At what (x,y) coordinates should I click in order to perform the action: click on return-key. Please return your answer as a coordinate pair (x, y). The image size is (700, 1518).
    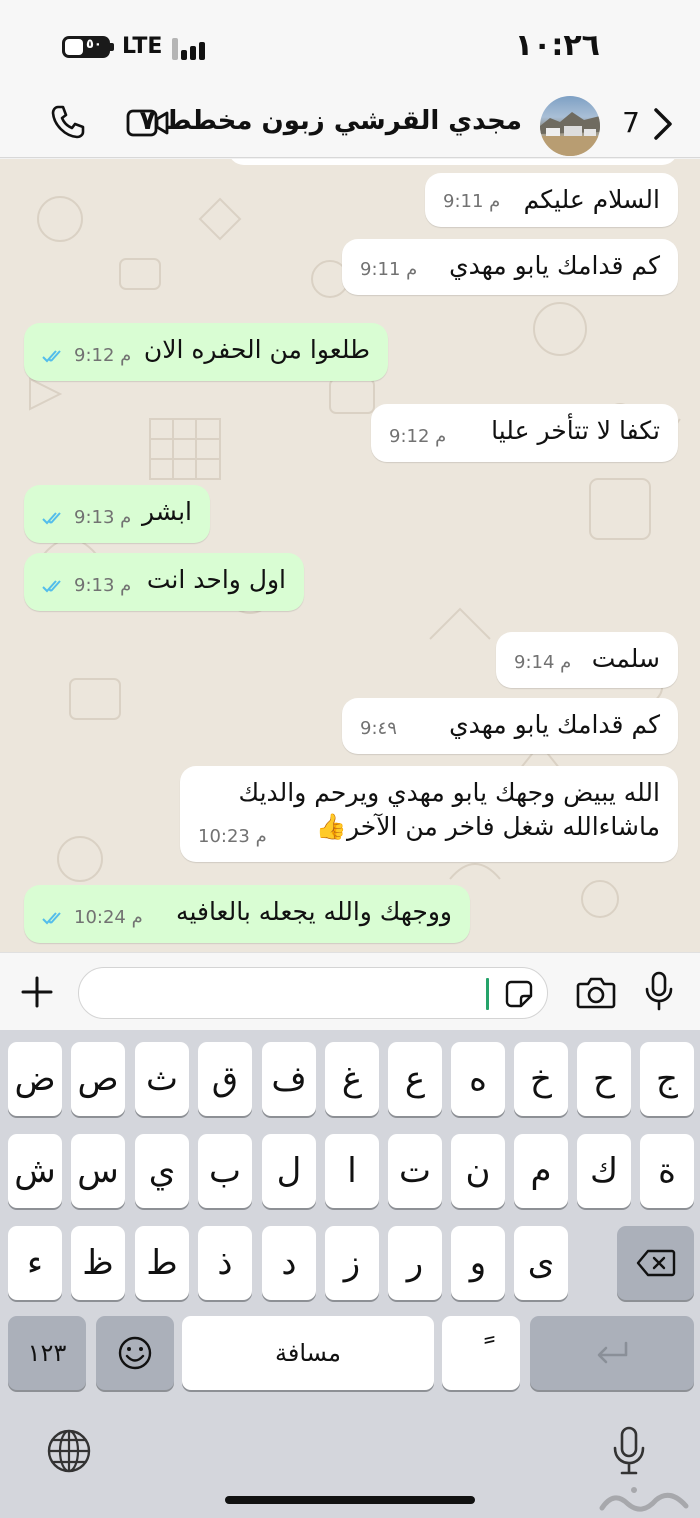
    Looking at the image, I should click on (612, 1353).